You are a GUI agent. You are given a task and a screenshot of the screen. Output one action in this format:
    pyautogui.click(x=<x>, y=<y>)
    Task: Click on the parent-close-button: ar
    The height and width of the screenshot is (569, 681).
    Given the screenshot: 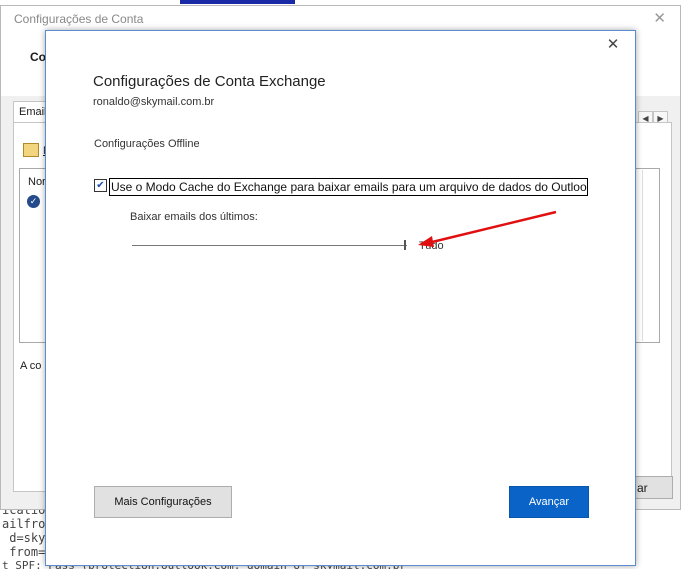 What is the action you would take?
    pyautogui.click(x=653, y=487)
    